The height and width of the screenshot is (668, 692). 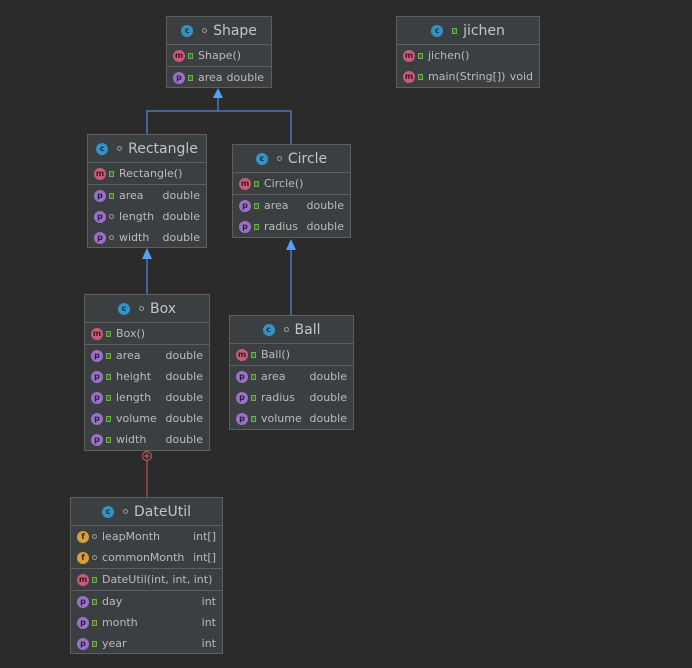 What do you see at coordinates (162, 511) in the screenshot?
I see `class-name: DateUtil` at bounding box center [162, 511].